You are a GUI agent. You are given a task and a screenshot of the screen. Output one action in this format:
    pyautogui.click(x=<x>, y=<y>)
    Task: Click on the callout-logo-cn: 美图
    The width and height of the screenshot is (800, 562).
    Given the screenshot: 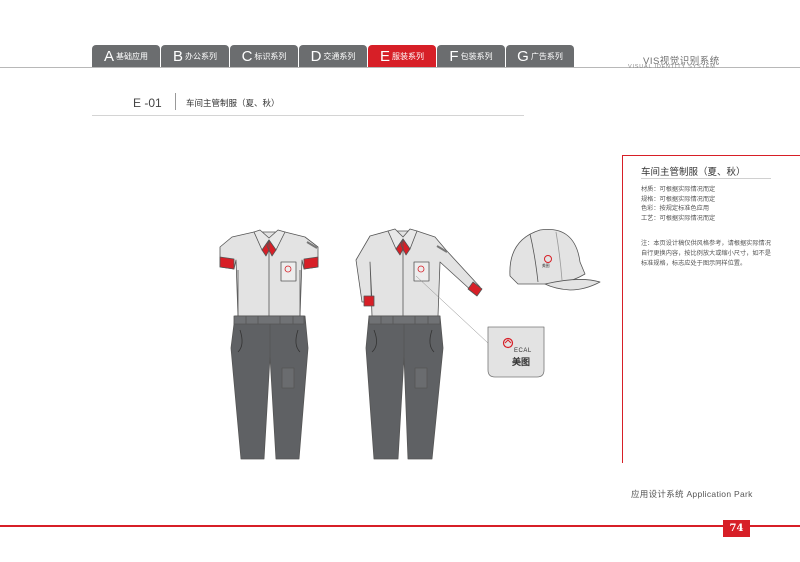 What is the action you would take?
    pyautogui.click(x=521, y=362)
    